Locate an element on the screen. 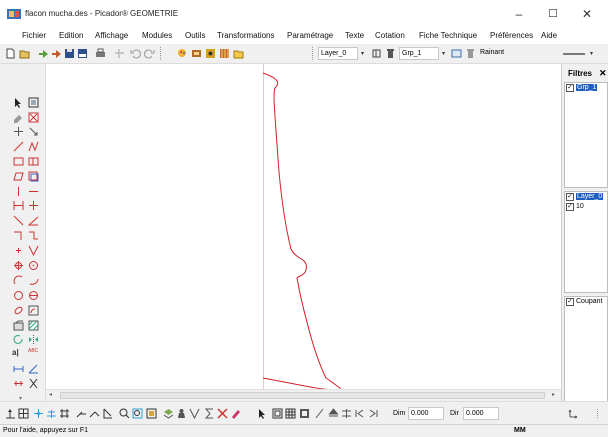 The width and height of the screenshot is (608, 437). scrollbar-thumb is located at coordinates (302, 395).